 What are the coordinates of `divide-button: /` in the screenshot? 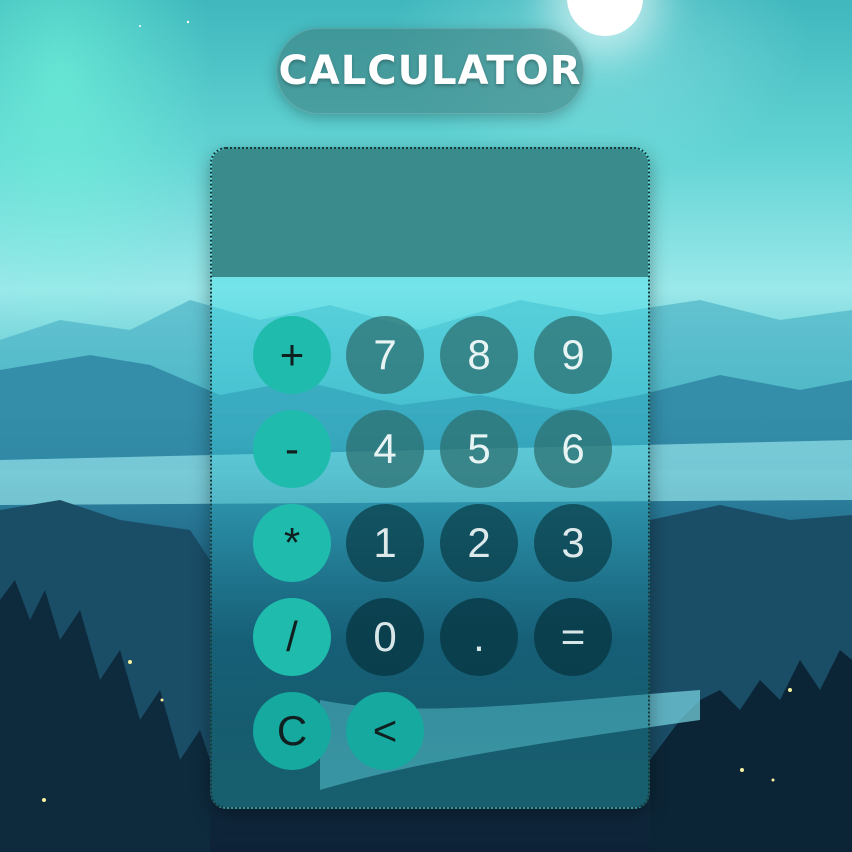 It's located at (292, 637).